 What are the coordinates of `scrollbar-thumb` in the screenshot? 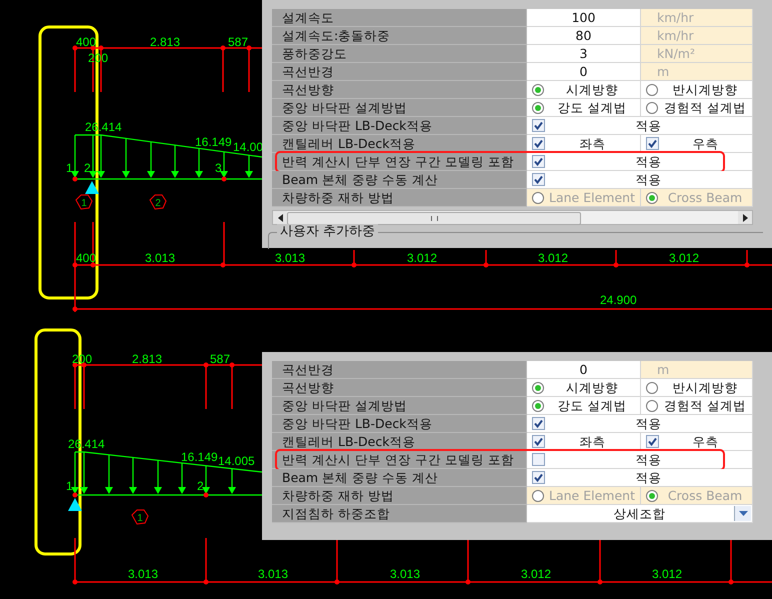 It's located at (434, 218).